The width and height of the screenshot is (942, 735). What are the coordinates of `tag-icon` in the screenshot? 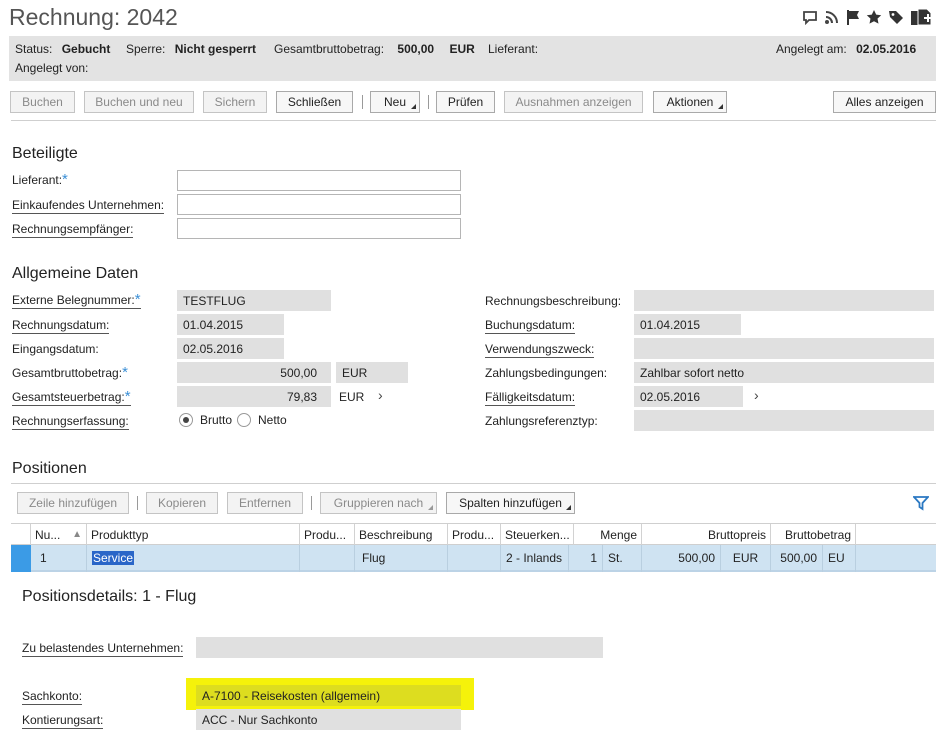 It's located at (896, 17).